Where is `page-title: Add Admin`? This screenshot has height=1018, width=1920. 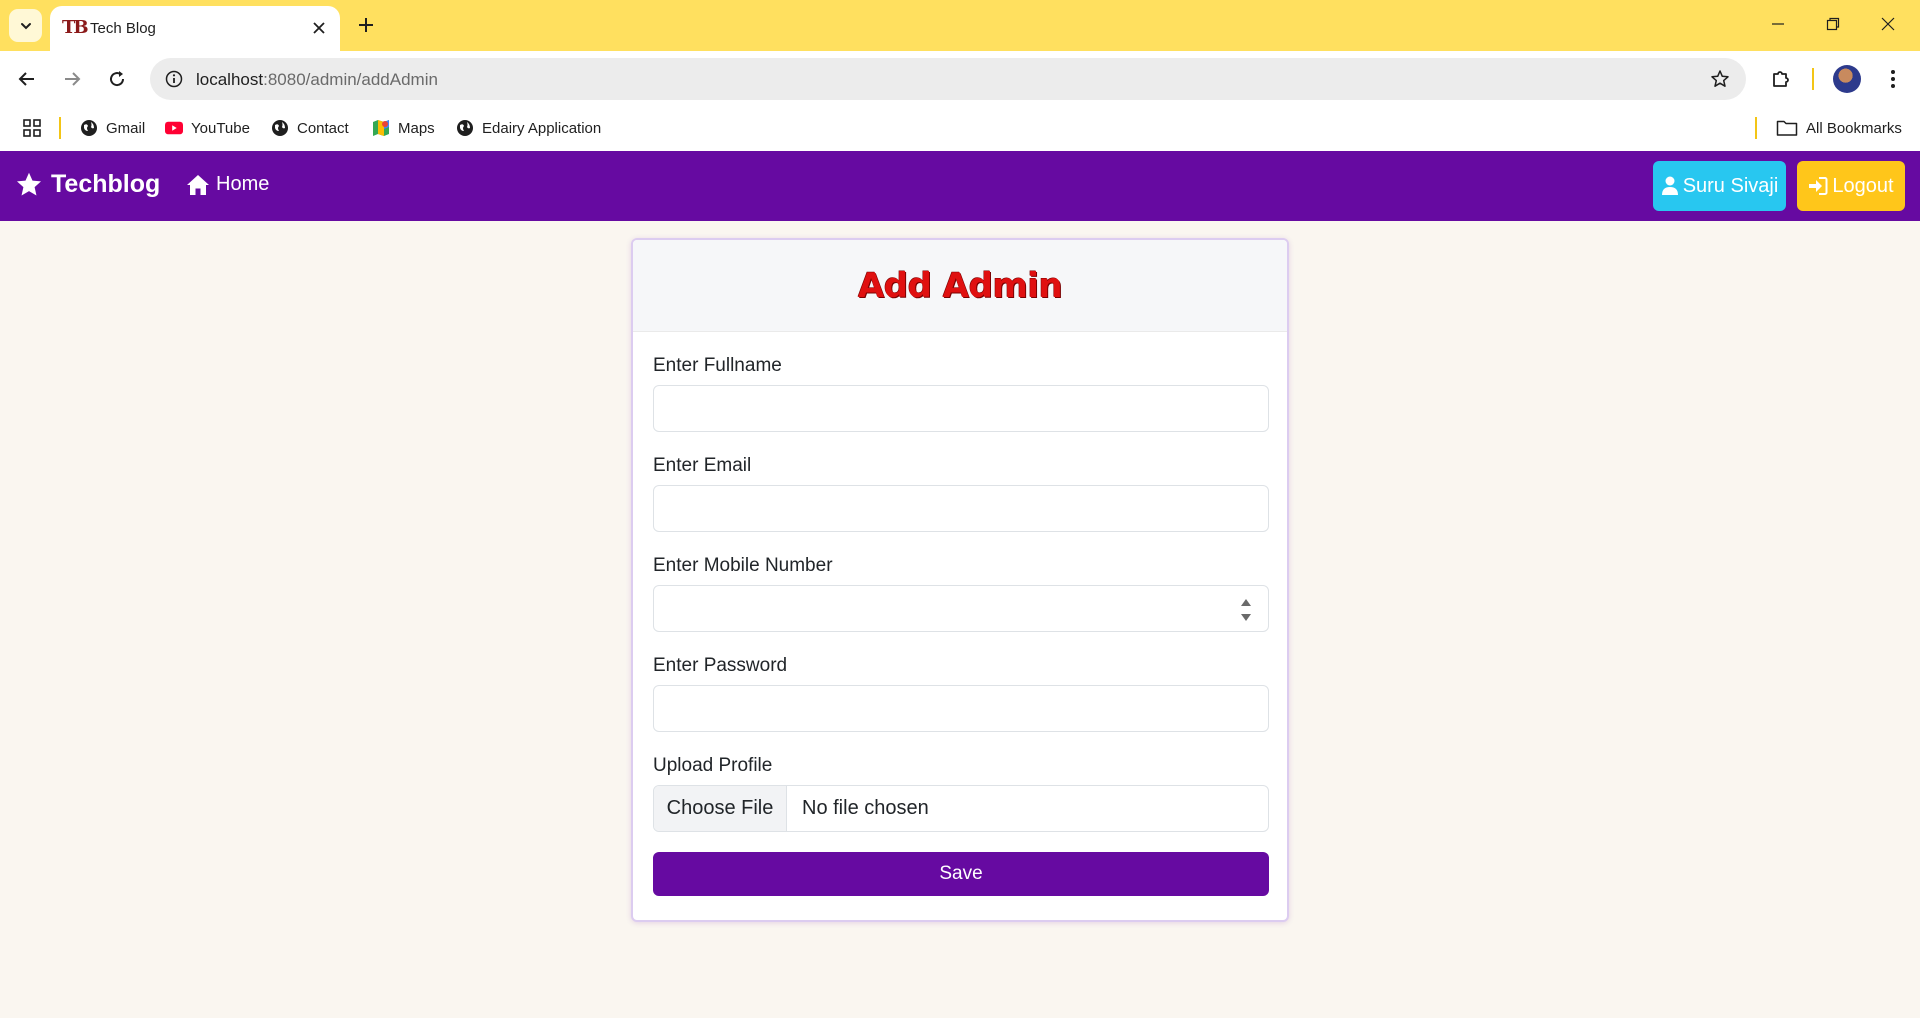 page-title: Add Admin is located at coordinates (960, 285).